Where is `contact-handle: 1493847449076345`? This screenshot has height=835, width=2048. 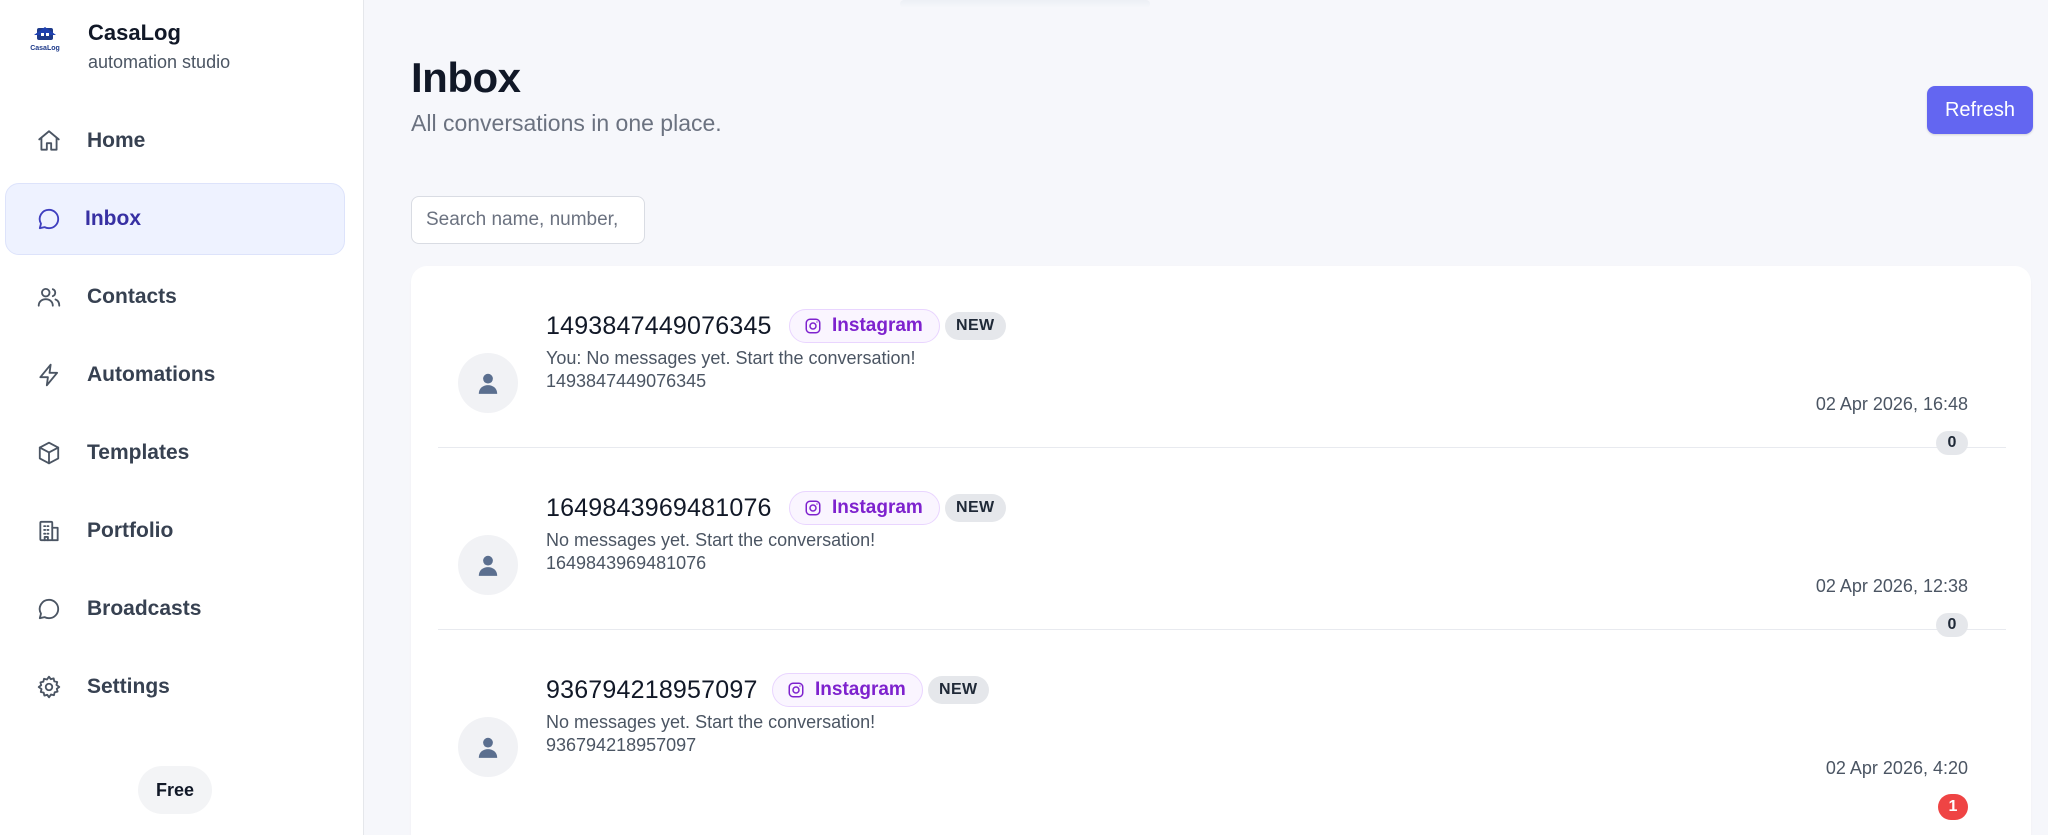 contact-handle: 1493847449076345 is located at coordinates (626, 381).